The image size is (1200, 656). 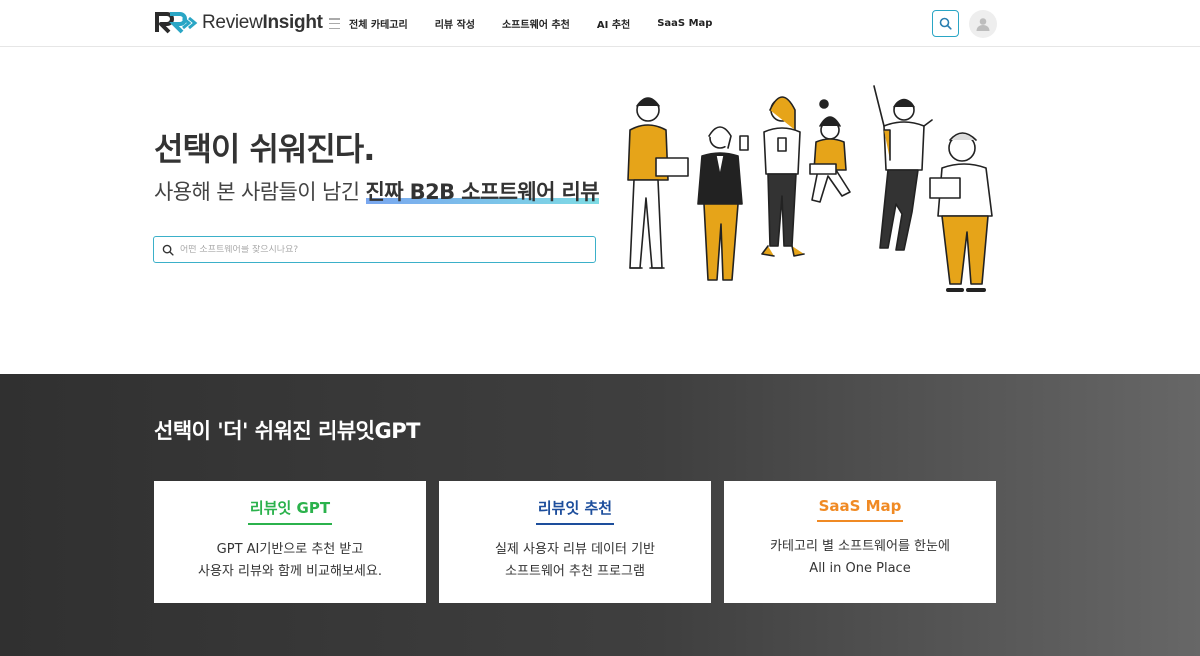 I want to click on logo-text: ReviewInsight, so click(x=262, y=22).